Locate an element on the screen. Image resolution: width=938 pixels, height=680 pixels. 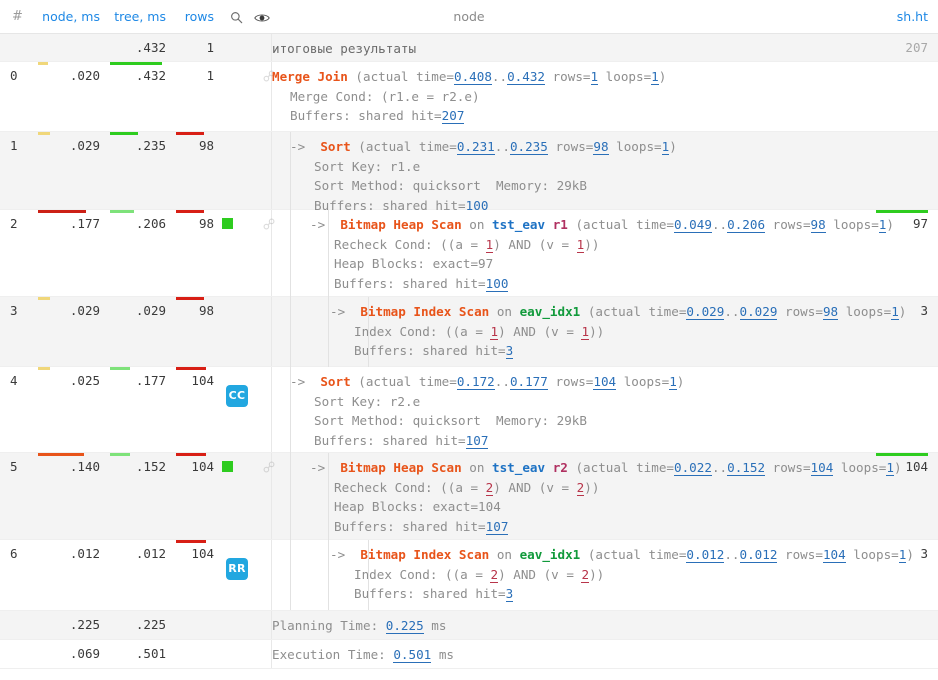
plan-detail-line: Buffers: shared hit=107 is located at coordinates (421, 526).